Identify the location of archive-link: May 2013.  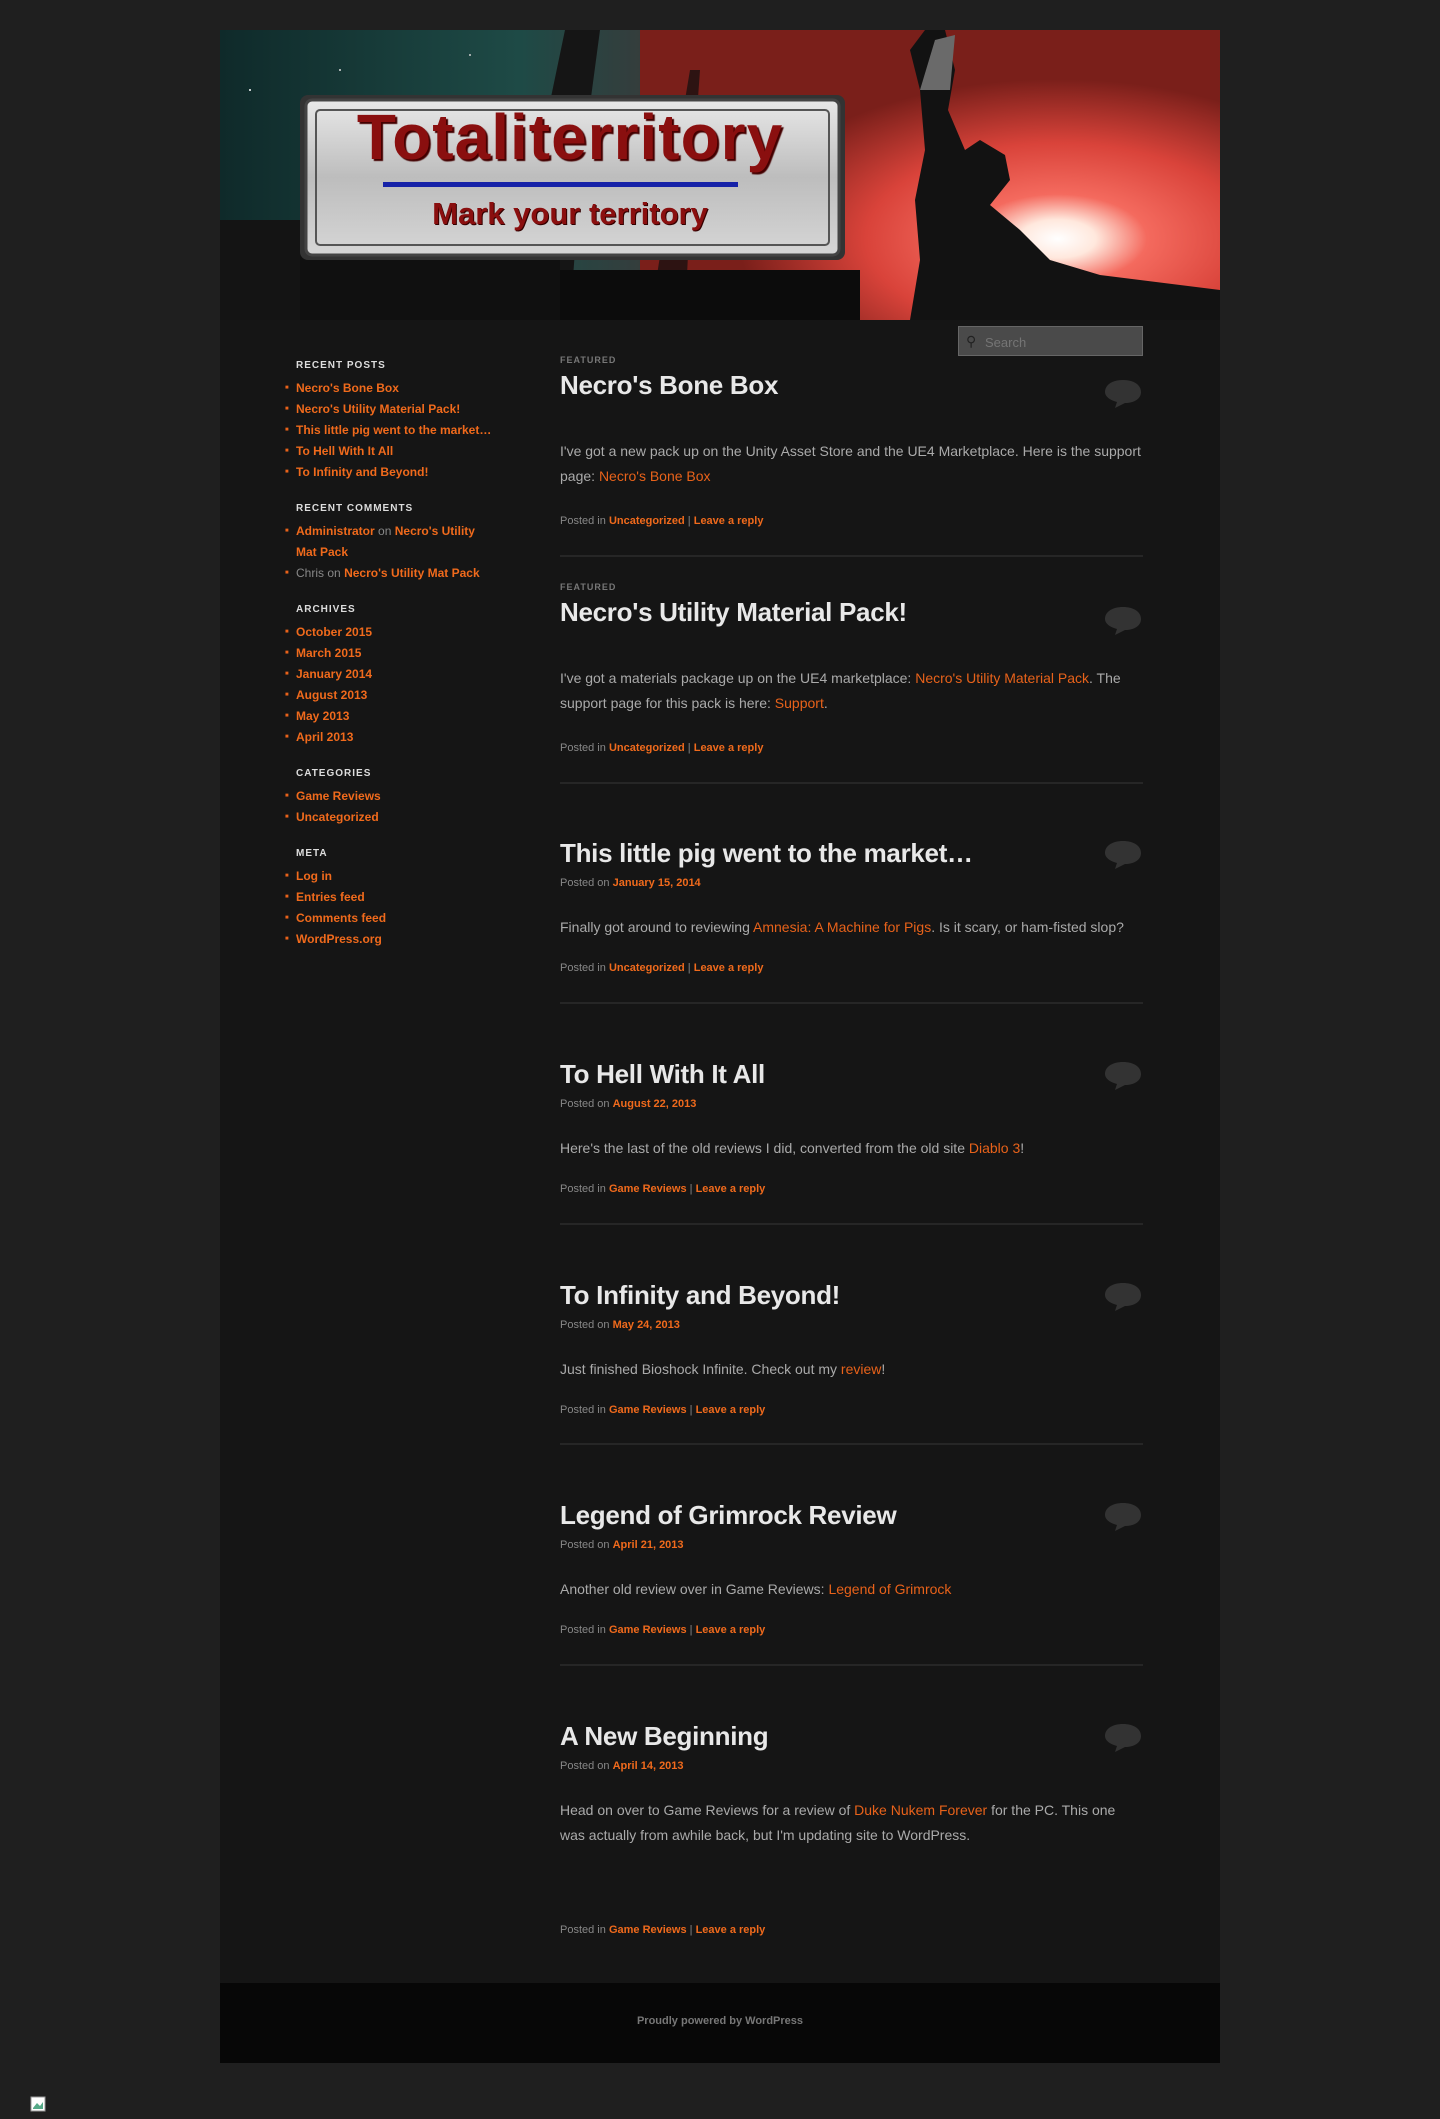
(322, 716).